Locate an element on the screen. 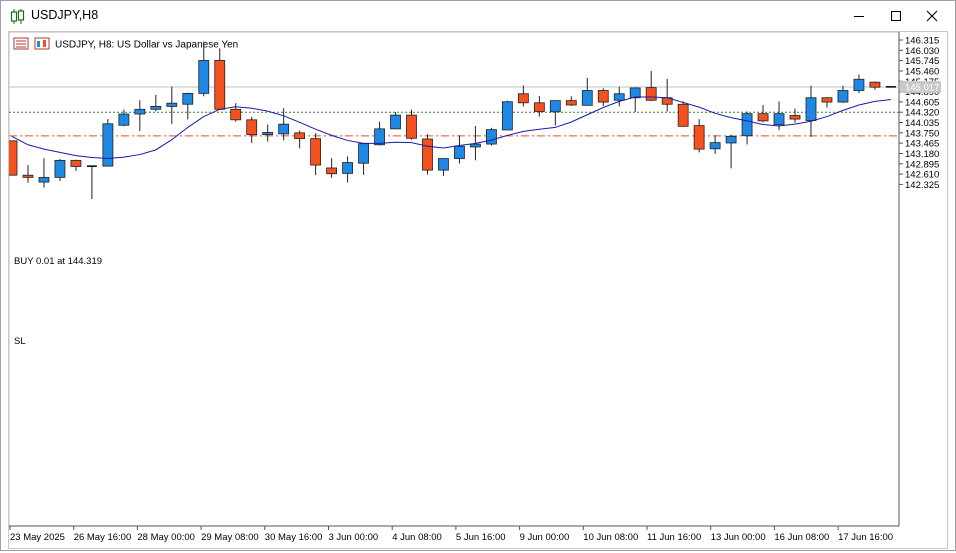 The width and height of the screenshot is (956, 553). chart-settings-icon is located at coordinates (42, 43).